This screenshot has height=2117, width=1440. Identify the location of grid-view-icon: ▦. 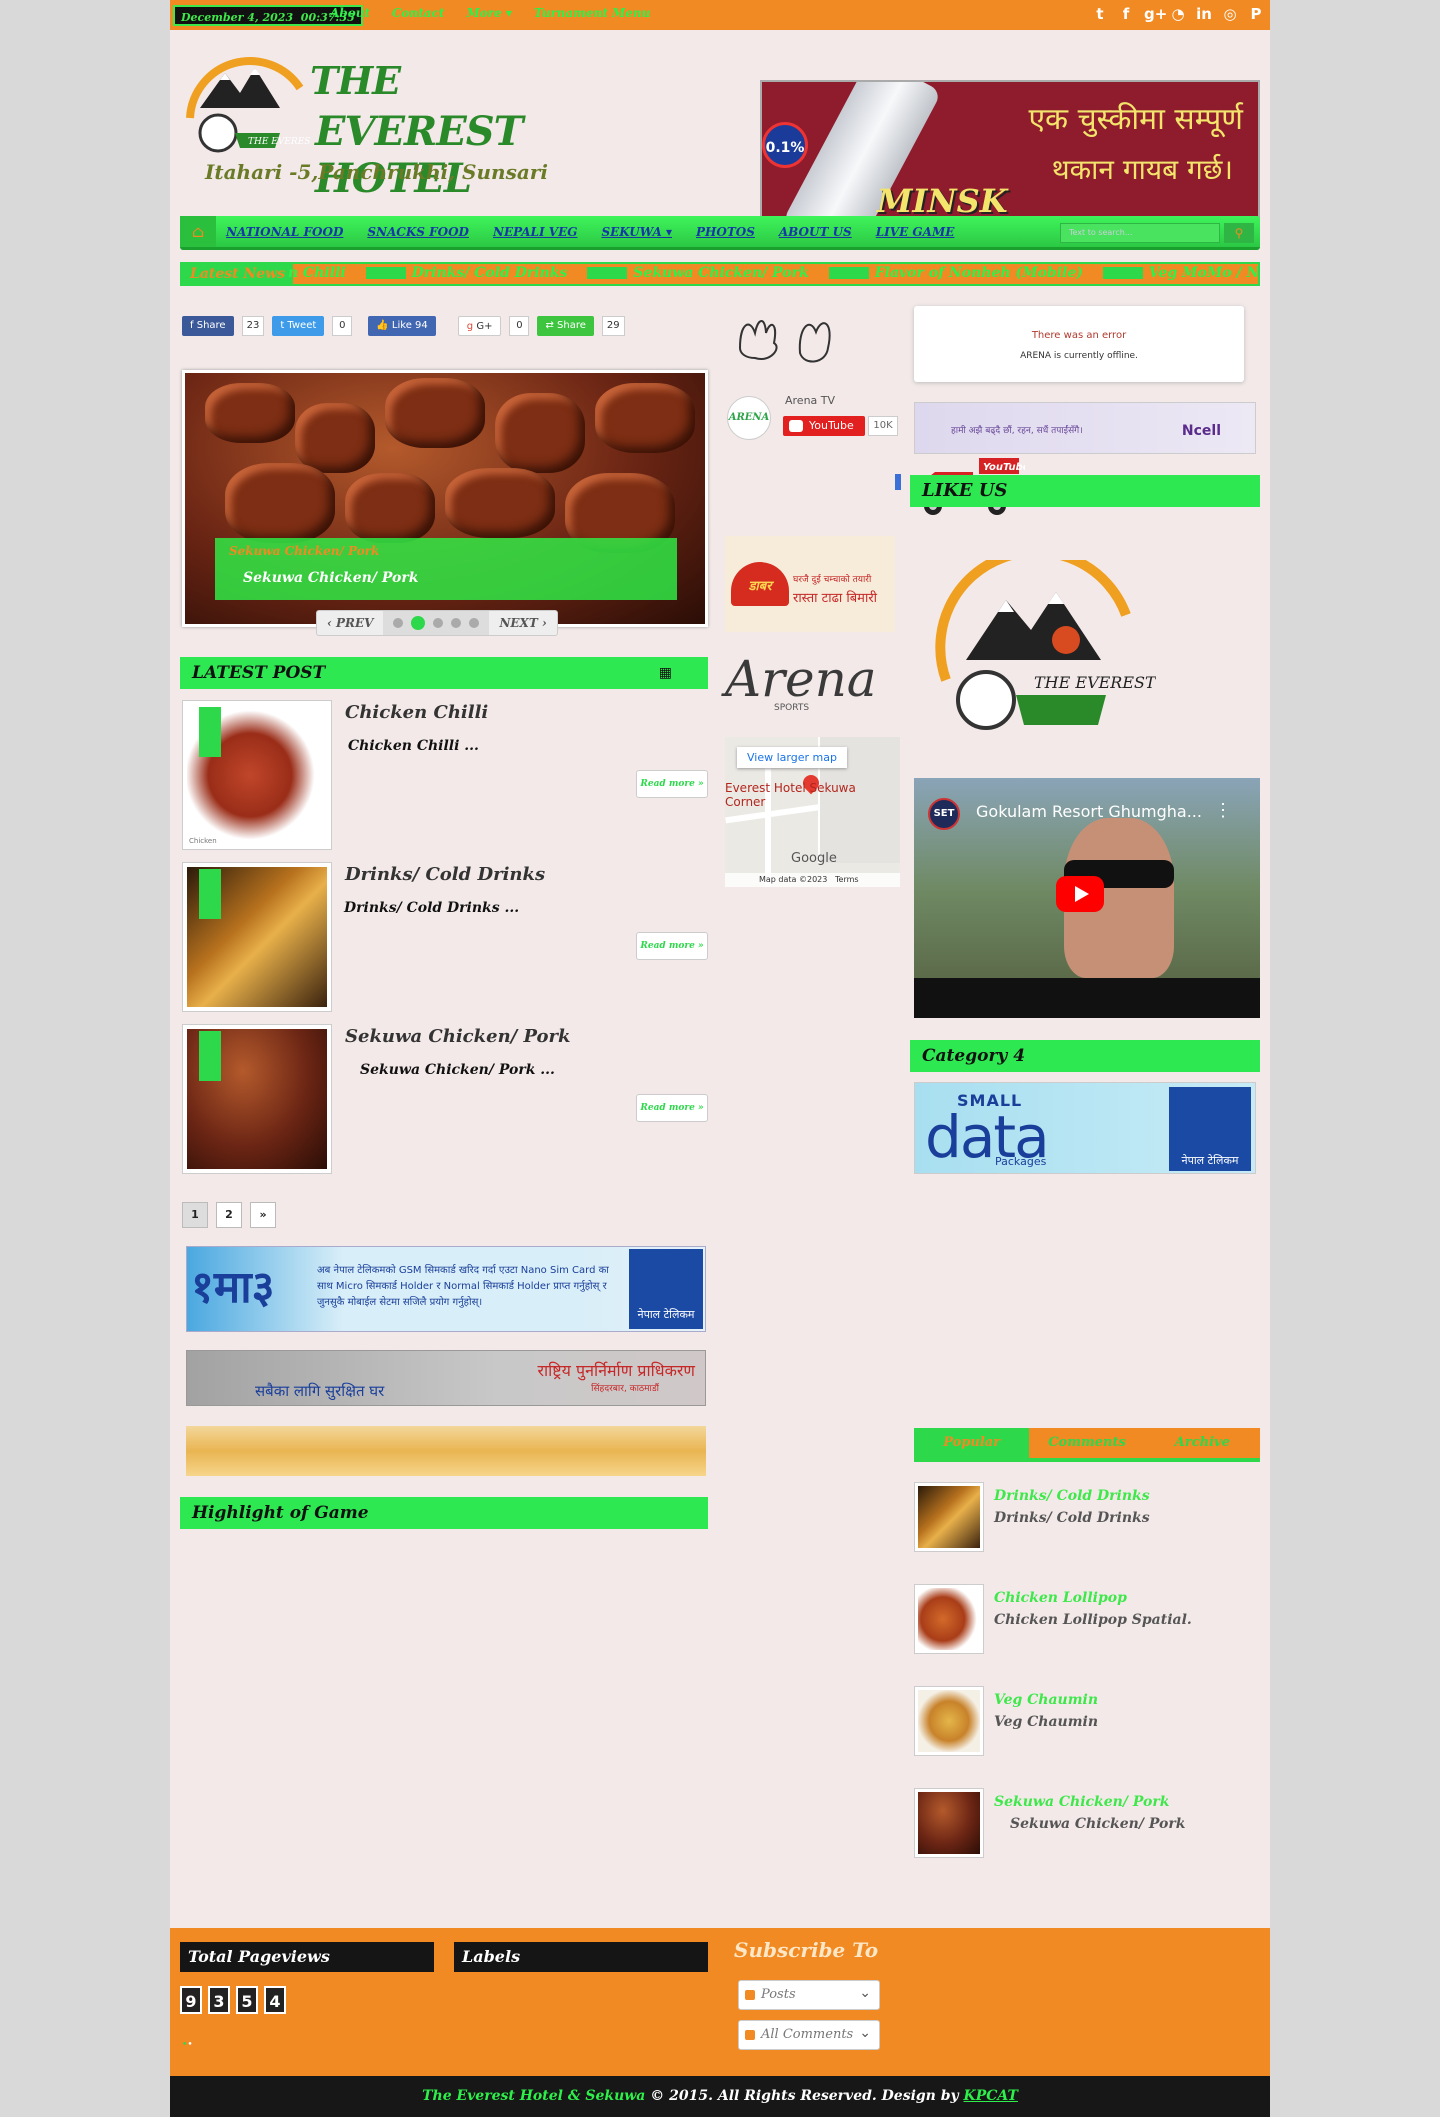
(665, 673).